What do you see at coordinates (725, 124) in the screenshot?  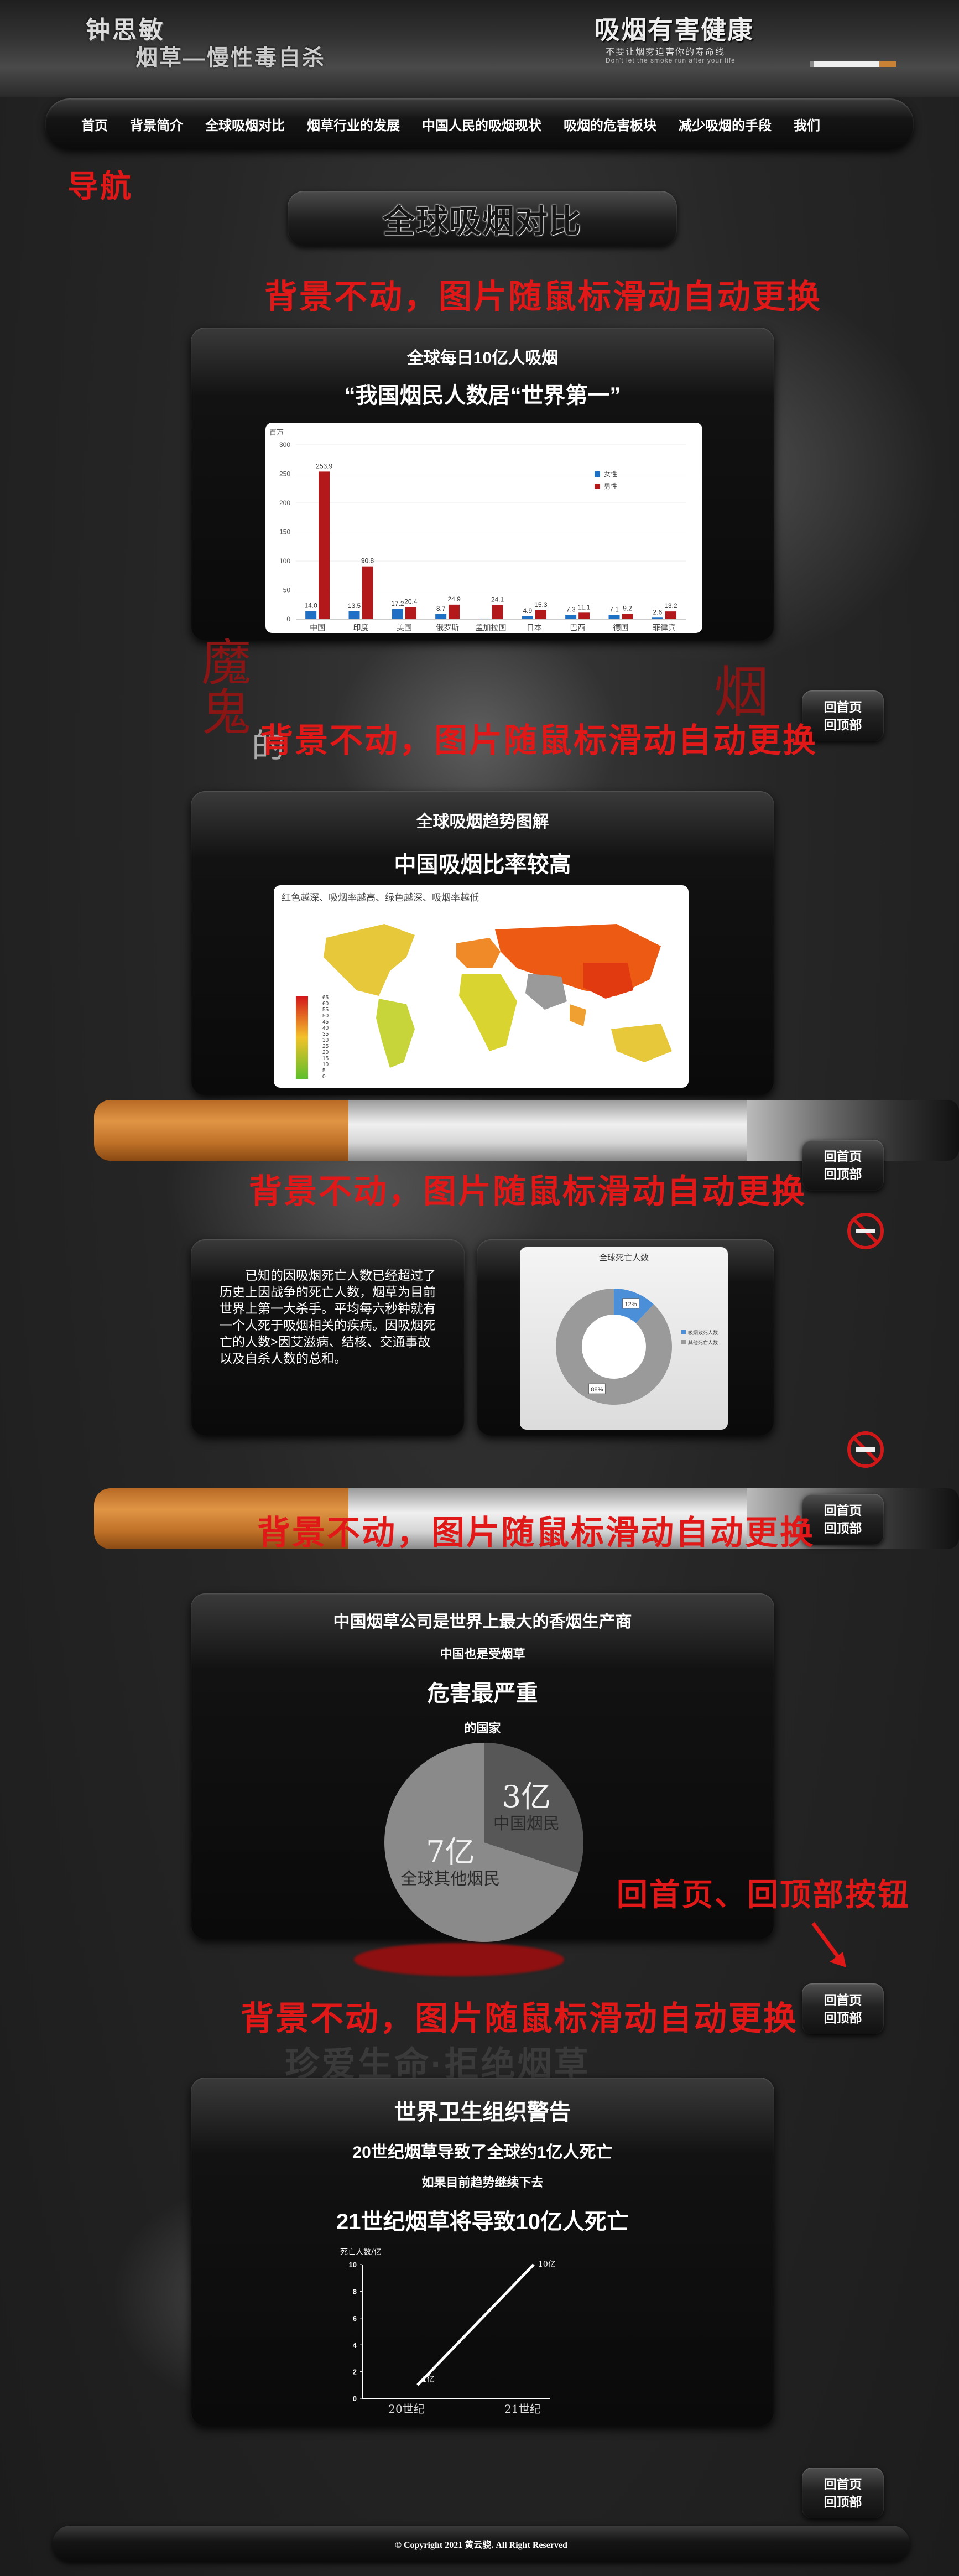 I see `nav-item-reduce: 减少吸烟的手段` at bounding box center [725, 124].